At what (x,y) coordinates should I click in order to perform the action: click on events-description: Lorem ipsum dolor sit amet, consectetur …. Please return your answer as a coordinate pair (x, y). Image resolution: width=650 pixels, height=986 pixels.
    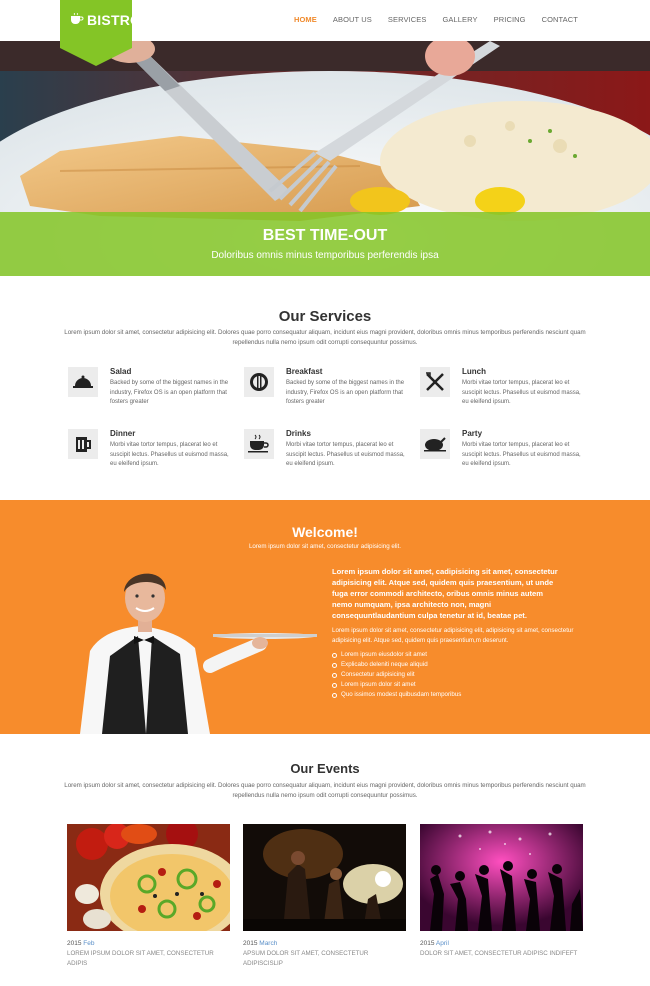
    Looking at the image, I should click on (325, 790).